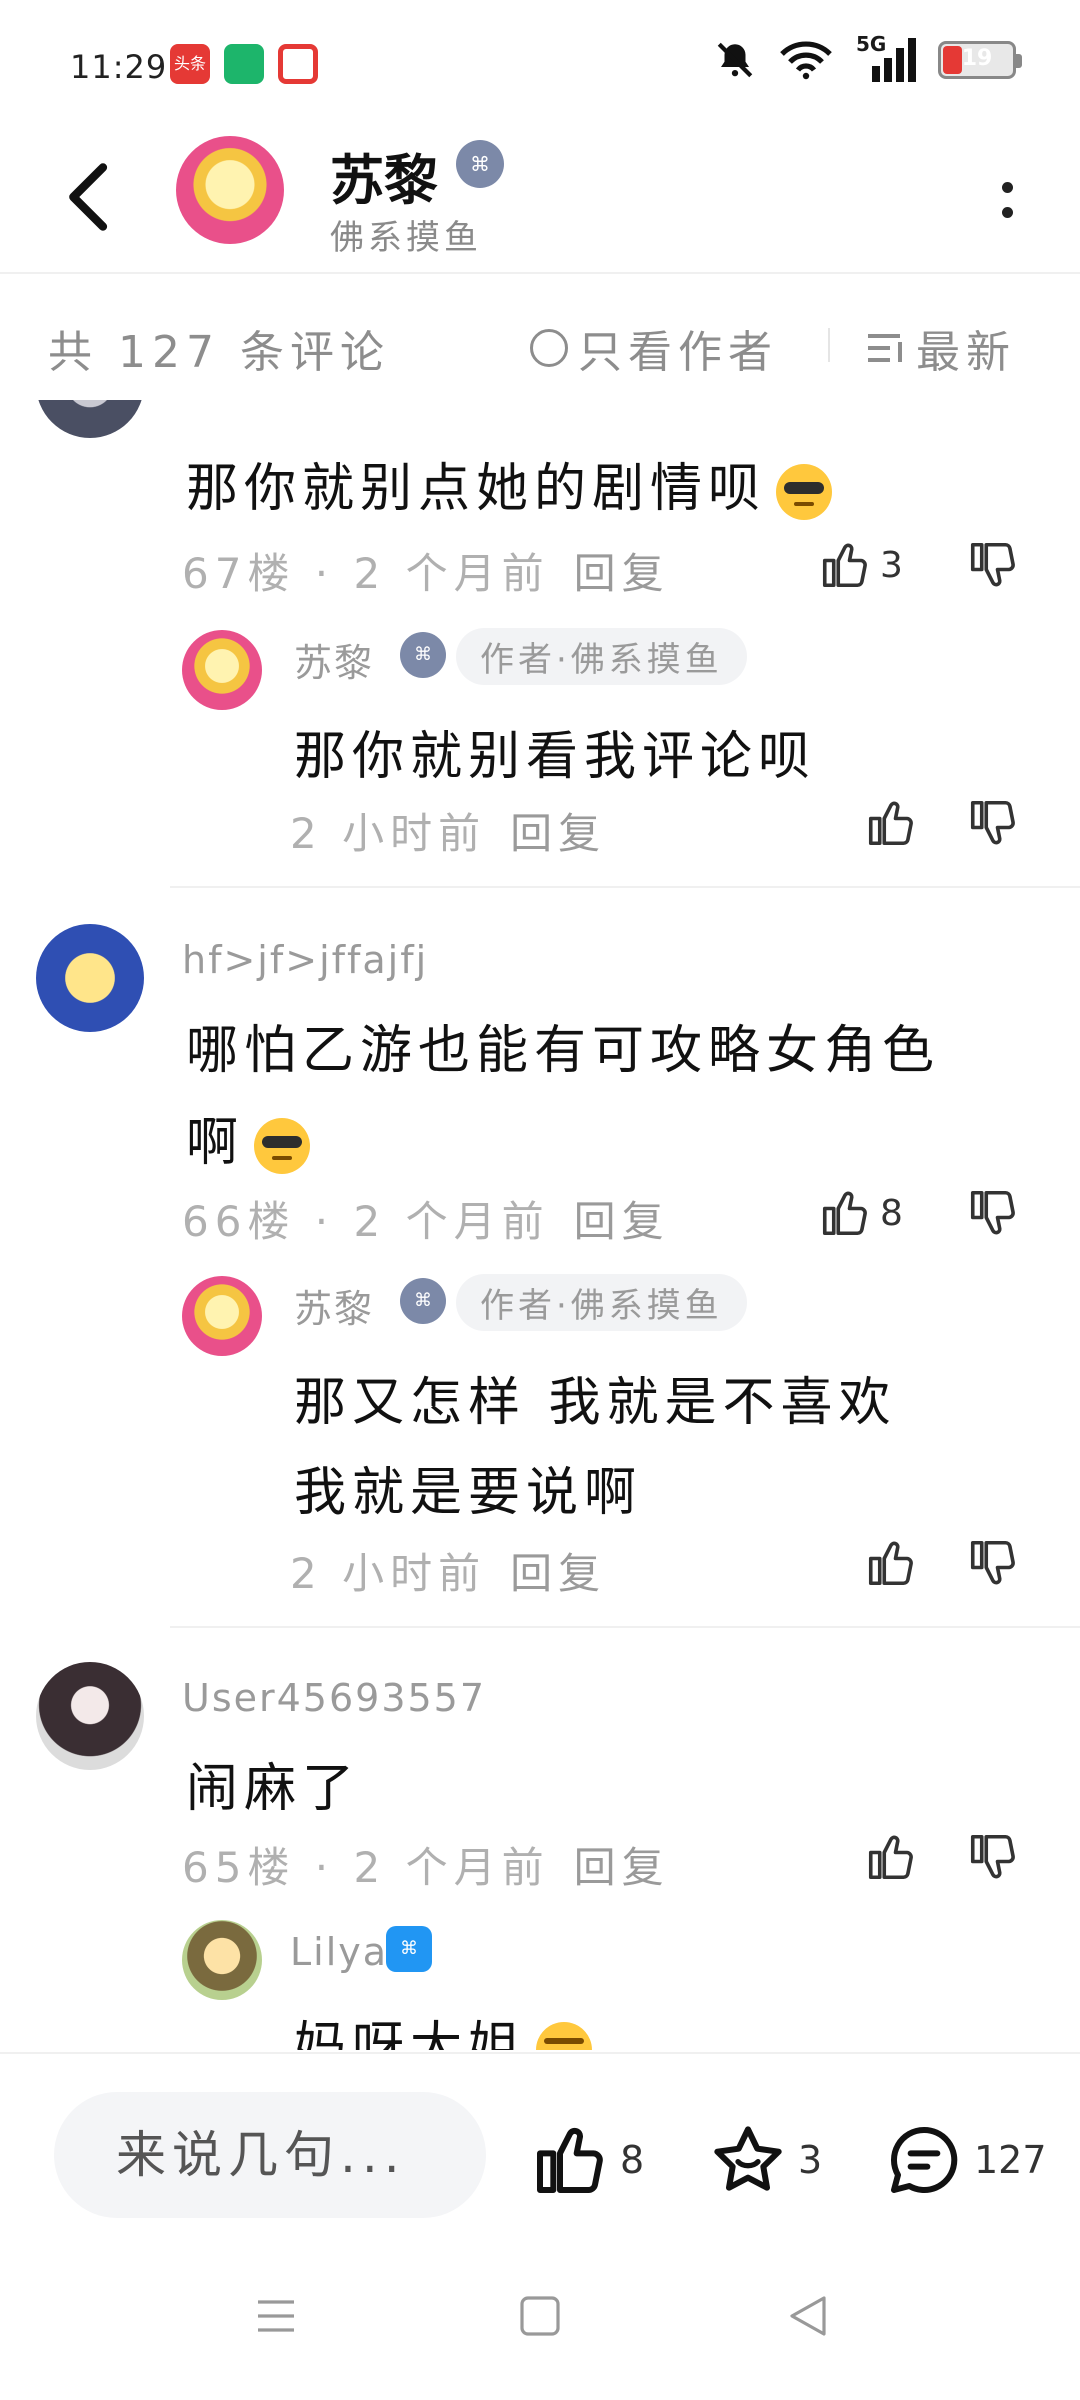 This screenshot has width=1080, height=2400. Describe the element at coordinates (564, 2036) in the screenshot. I see `laughing-emoji` at that location.